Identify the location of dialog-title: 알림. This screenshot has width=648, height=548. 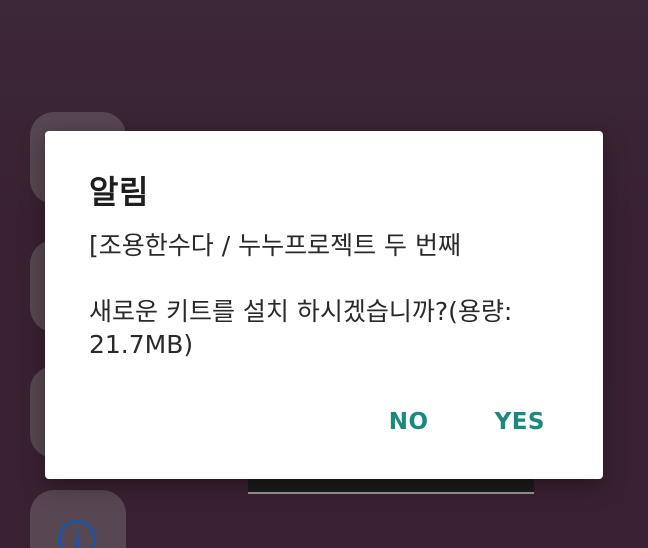
(119, 192).